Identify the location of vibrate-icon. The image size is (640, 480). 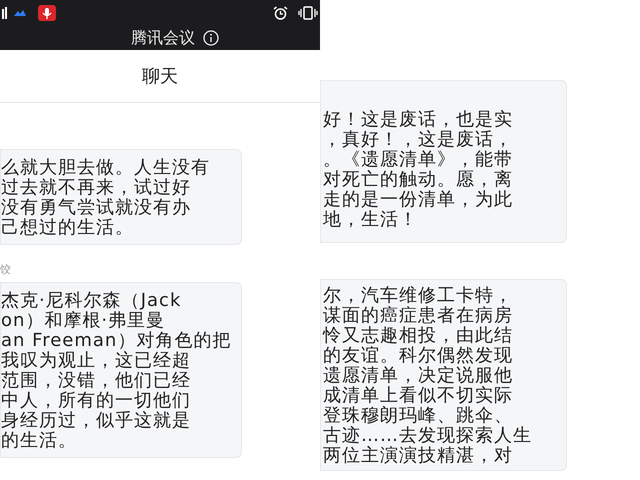
(308, 13).